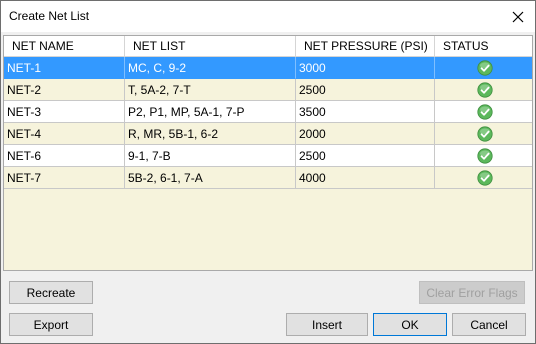 The image size is (536, 344). I want to click on net-name-cell: NET-4, so click(64, 134).